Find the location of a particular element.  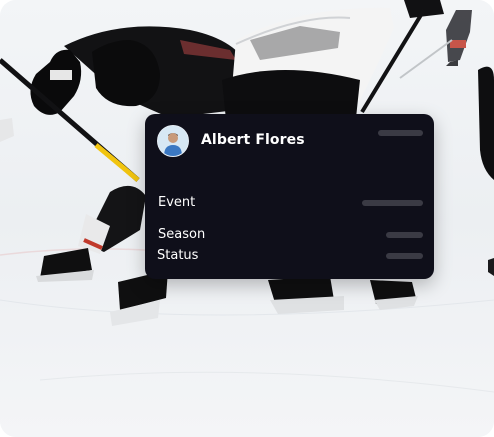

player-avatar is located at coordinates (173, 141).